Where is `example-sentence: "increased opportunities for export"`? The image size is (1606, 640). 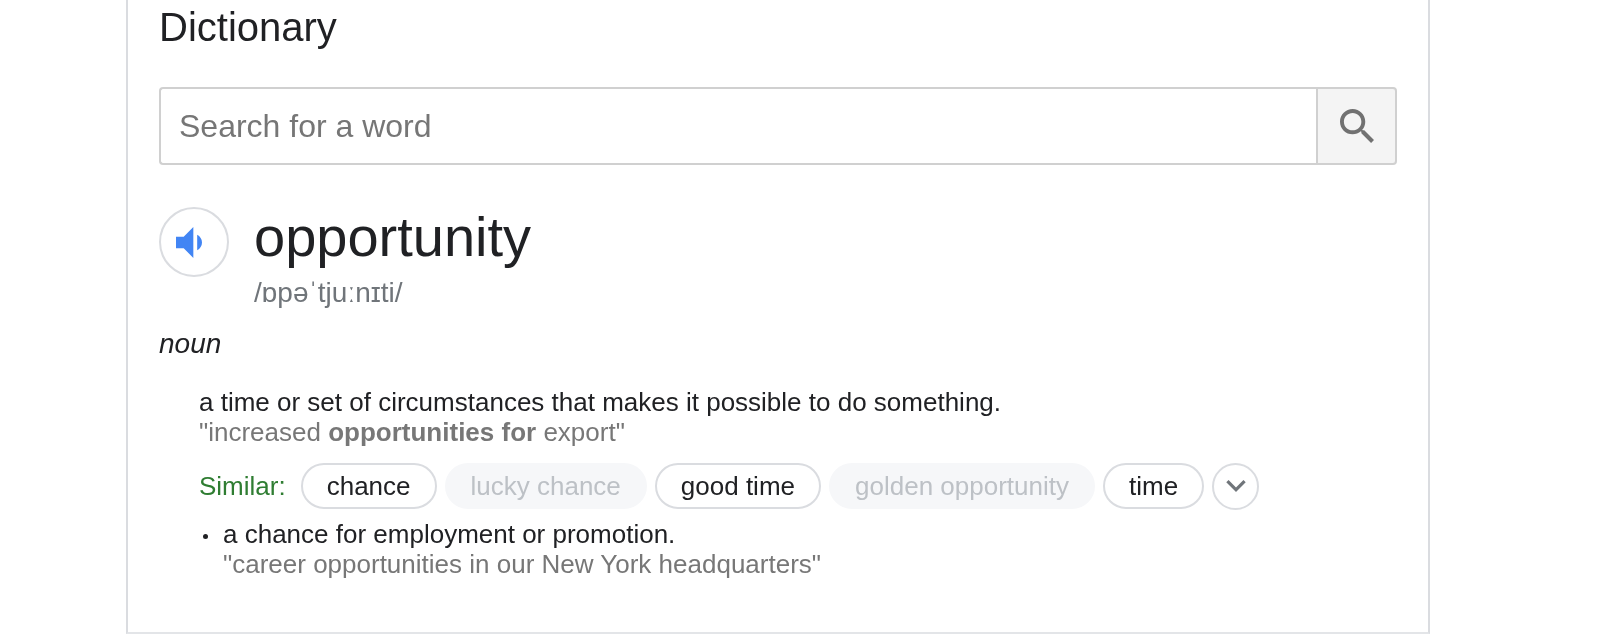 example-sentence: "increased opportunities for export" is located at coordinates (412, 432).